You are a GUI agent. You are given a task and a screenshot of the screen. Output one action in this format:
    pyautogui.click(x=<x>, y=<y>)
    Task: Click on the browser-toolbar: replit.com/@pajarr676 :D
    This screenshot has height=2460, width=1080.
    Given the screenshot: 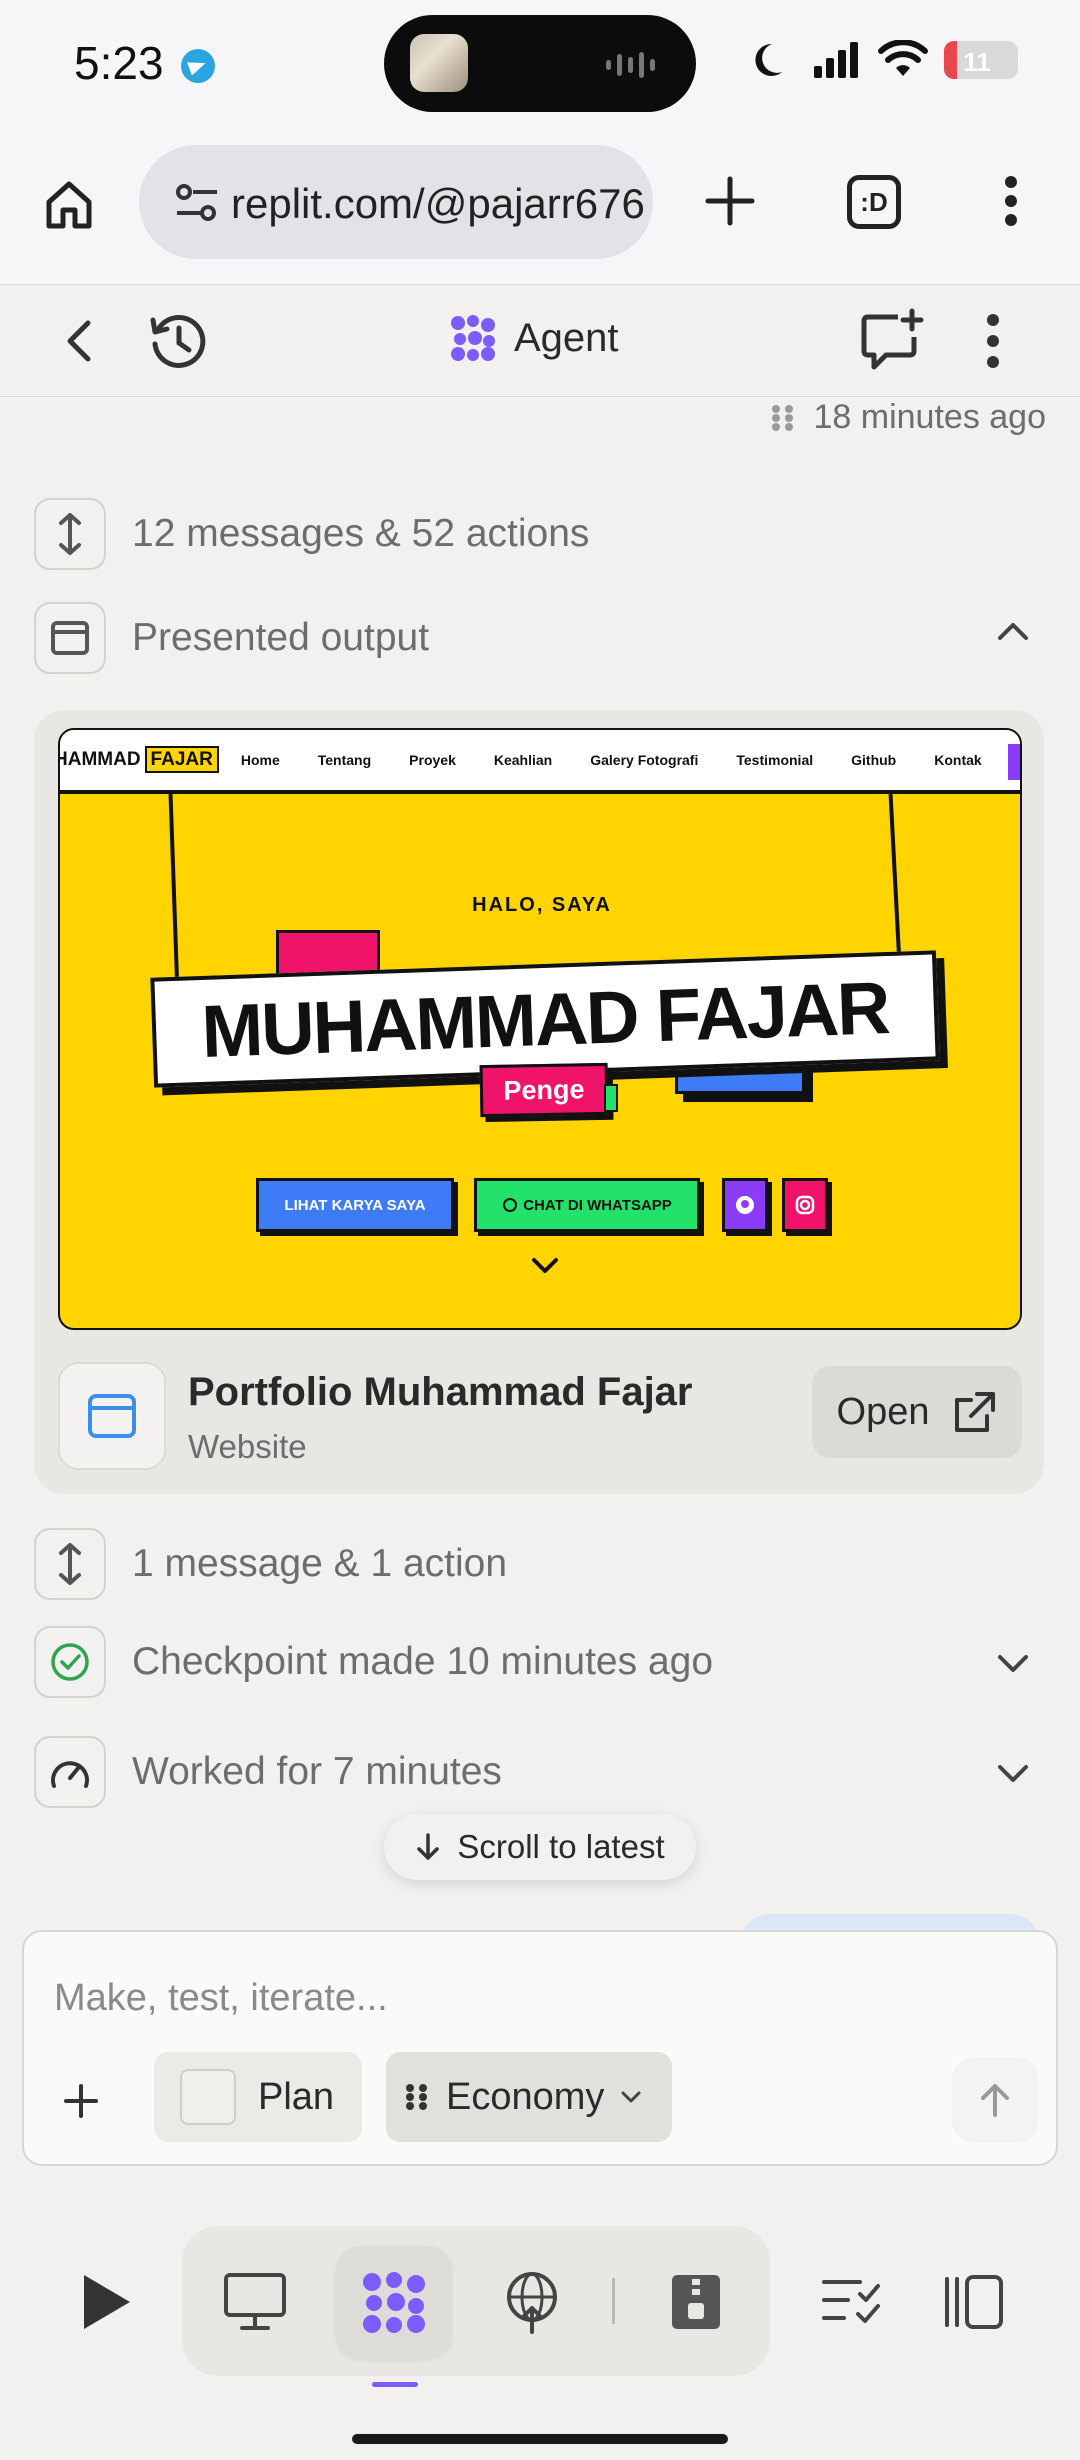 What is the action you would take?
    pyautogui.click(x=540, y=210)
    